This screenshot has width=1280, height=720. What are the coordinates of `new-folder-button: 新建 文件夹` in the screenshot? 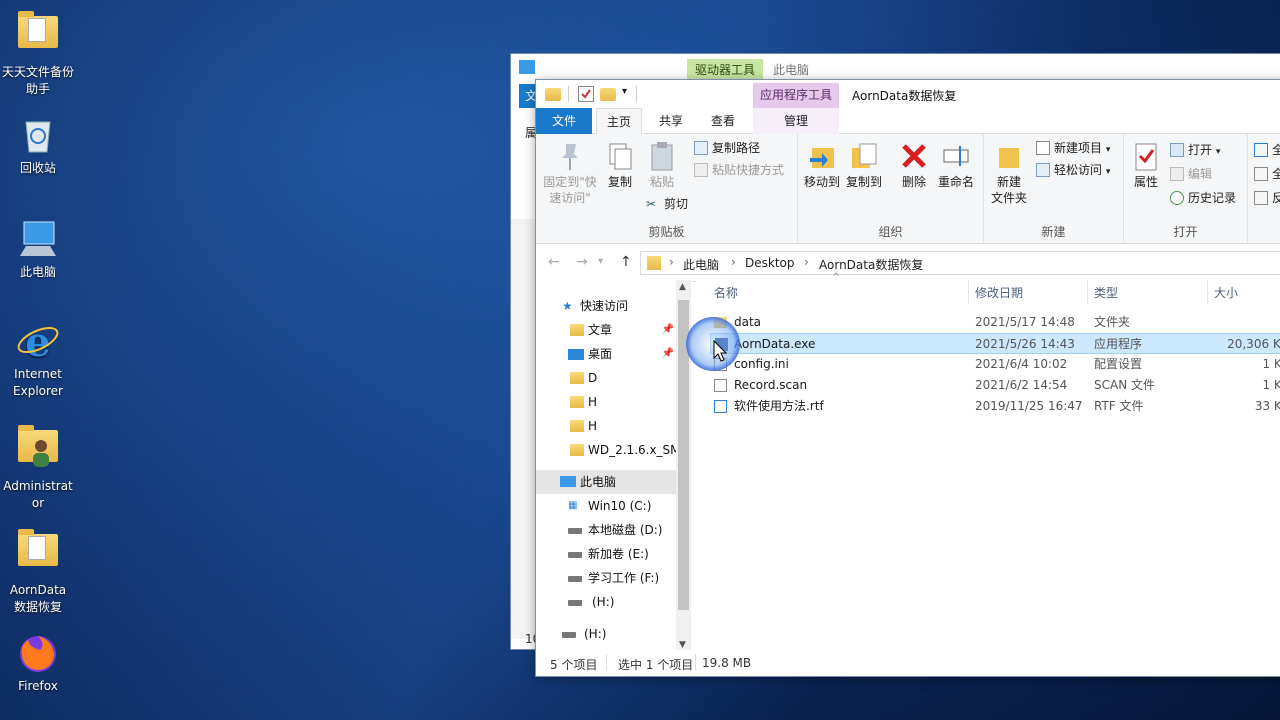 It's located at (1009, 173).